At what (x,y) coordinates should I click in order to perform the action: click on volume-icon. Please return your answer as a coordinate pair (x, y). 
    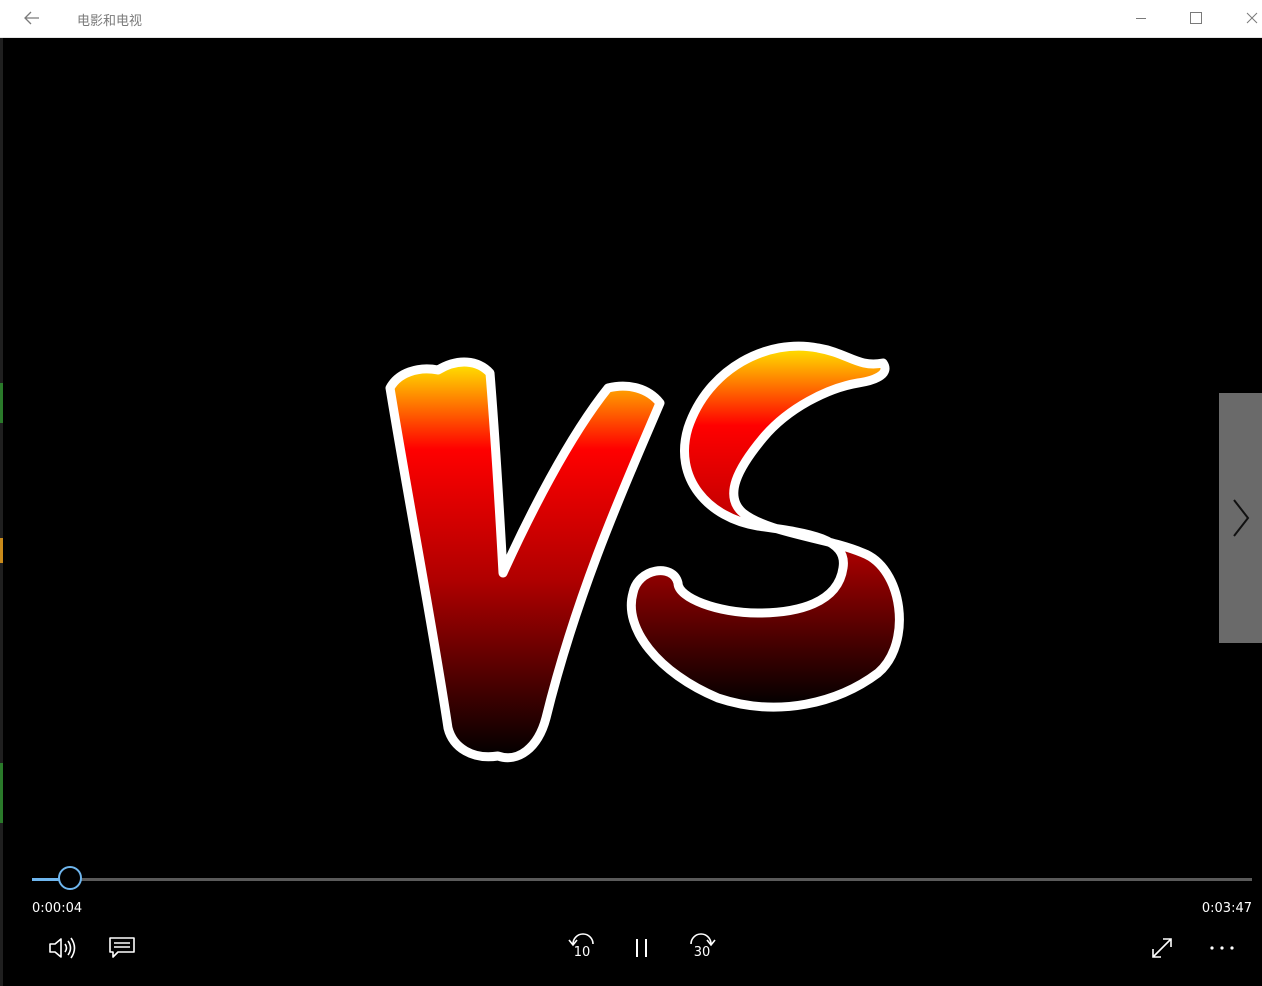
    Looking at the image, I should click on (62, 948).